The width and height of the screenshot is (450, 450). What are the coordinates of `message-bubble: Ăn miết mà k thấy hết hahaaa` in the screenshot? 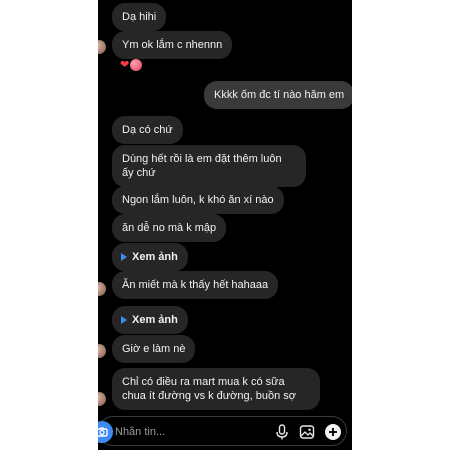 It's located at (195, 285).